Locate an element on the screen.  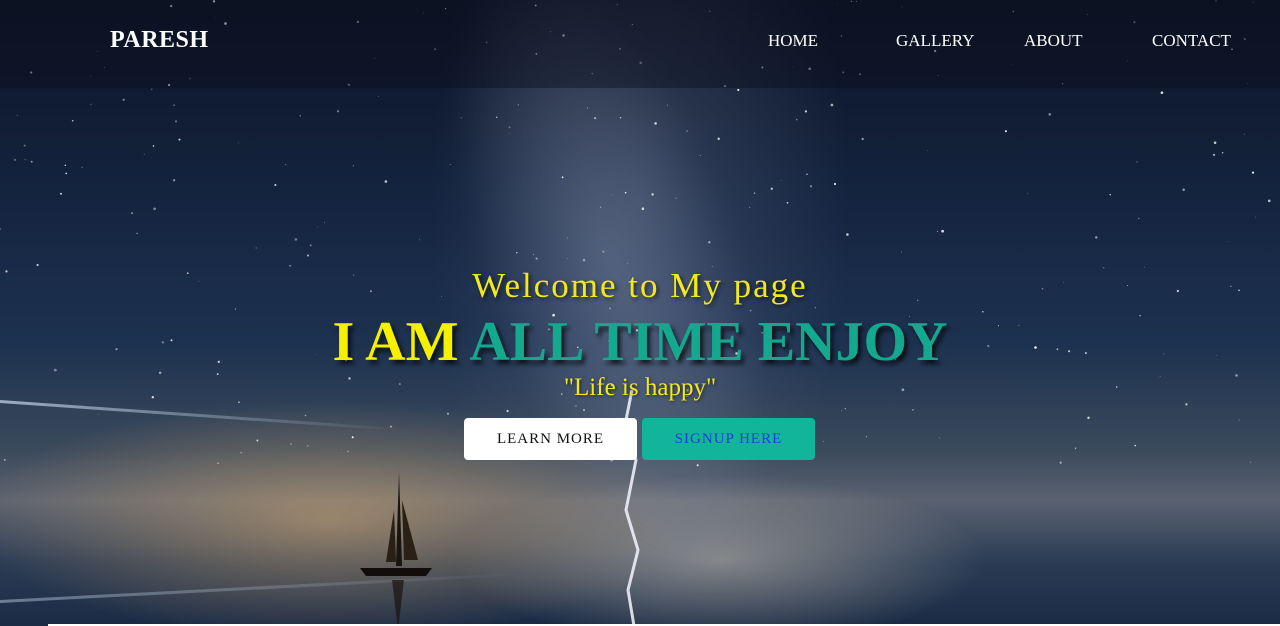
headline-part-yellow: I AM is located at coordinates (395, 342).